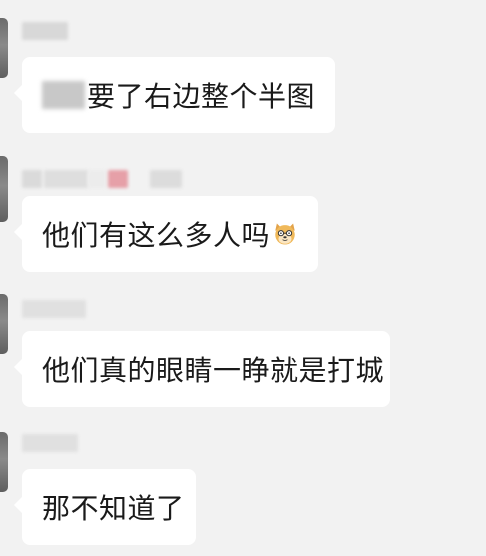  I want to click on message-bubble: 要了右边整个半图, so click(174, 95).